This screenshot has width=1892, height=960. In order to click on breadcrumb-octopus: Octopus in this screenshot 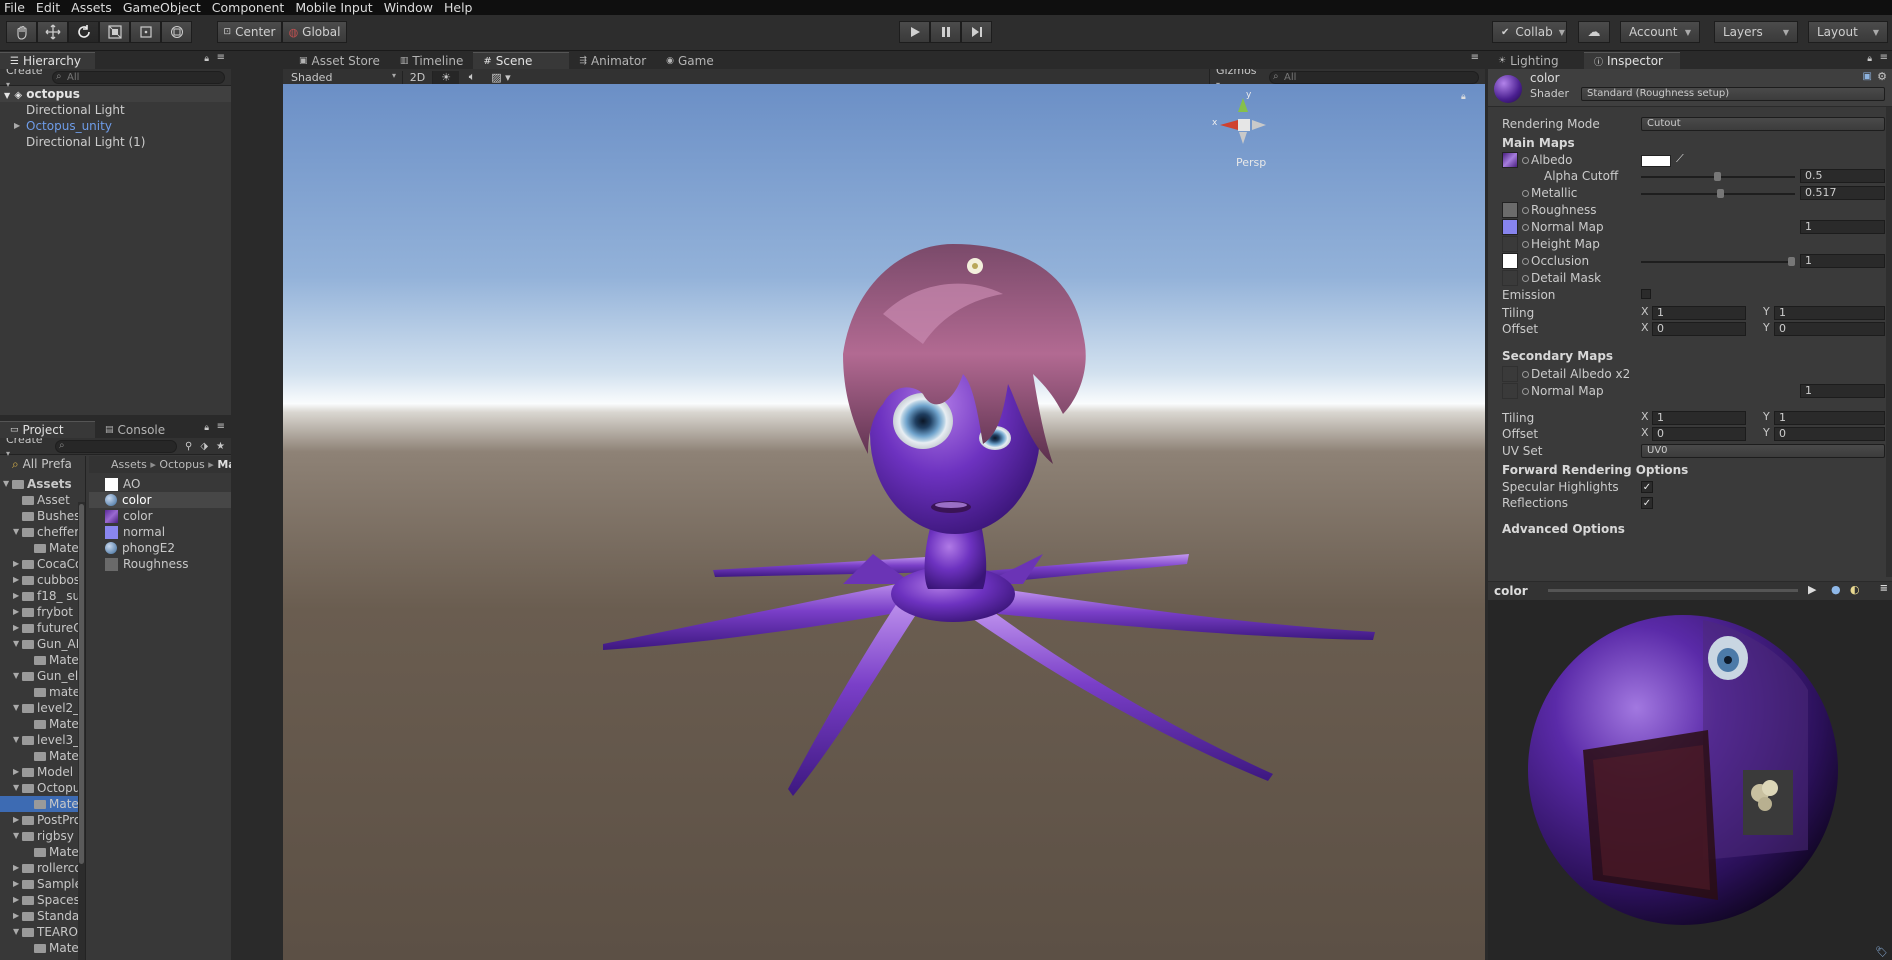, I will do `click(181, 464)`.